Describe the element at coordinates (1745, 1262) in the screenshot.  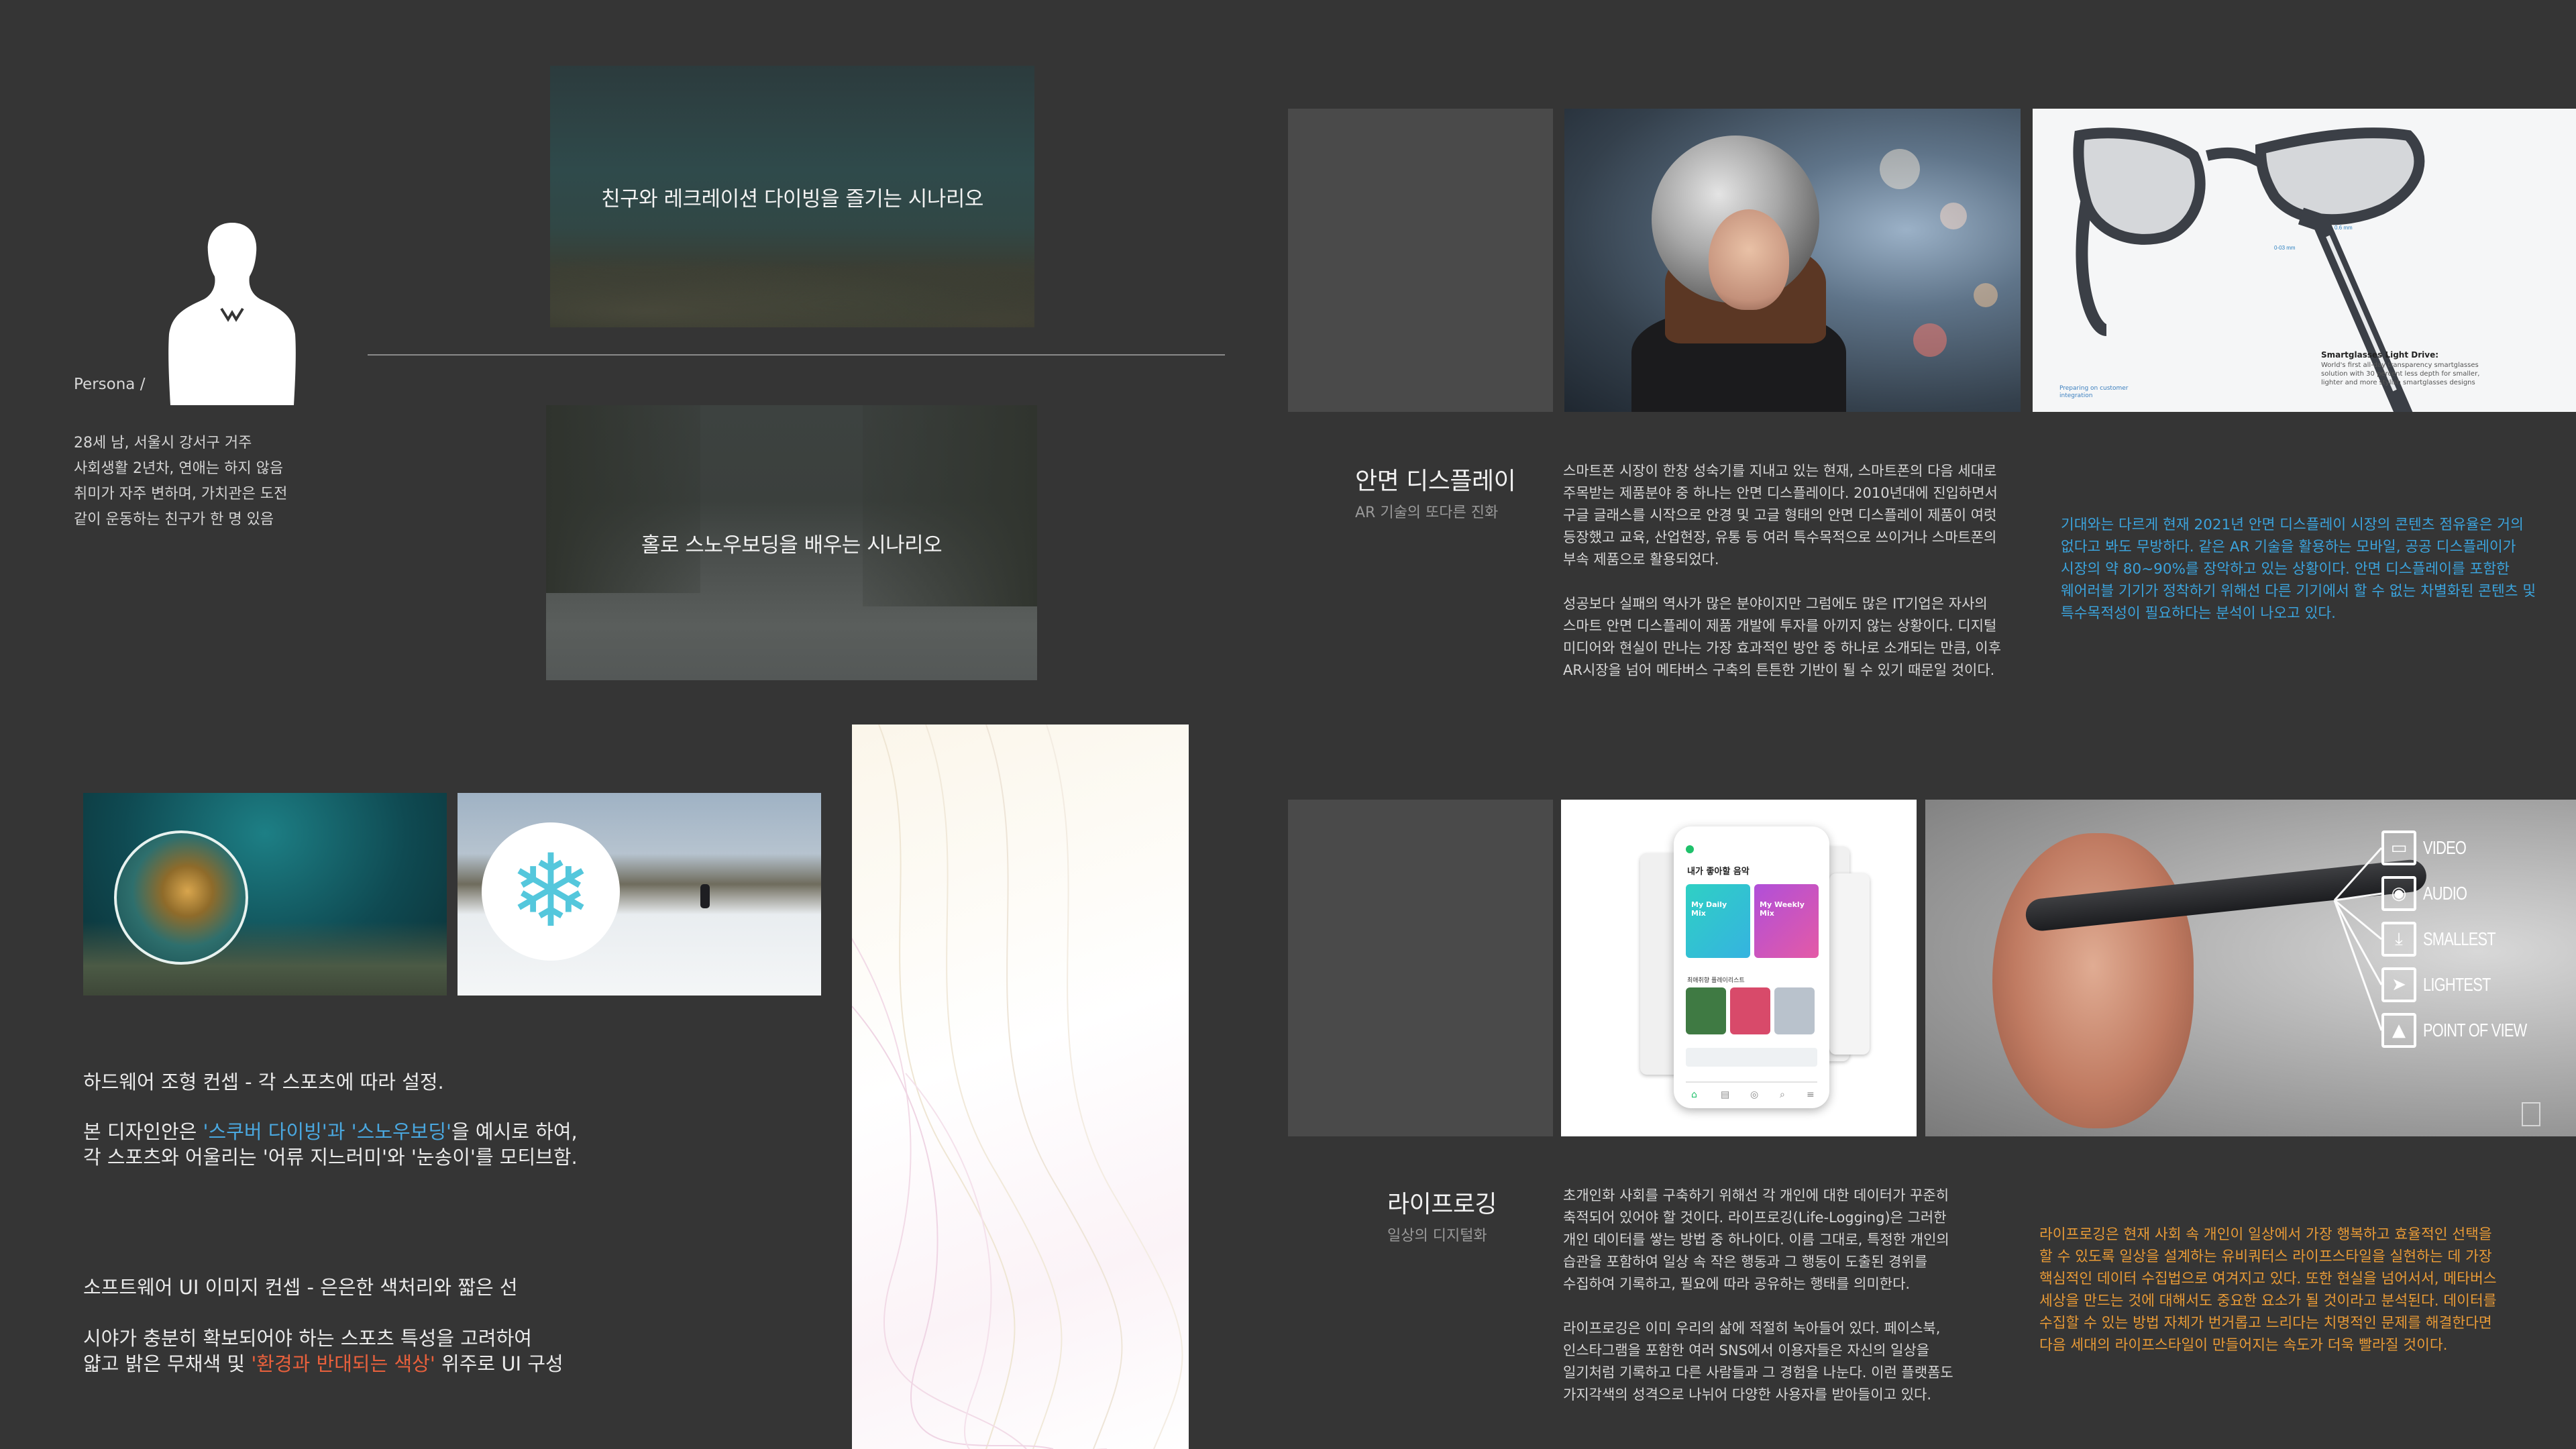
I see `paragraph-line: 습관을 포함하여 일상 속 작은 행동과 그 행동이 도출된 경위를` at that location.